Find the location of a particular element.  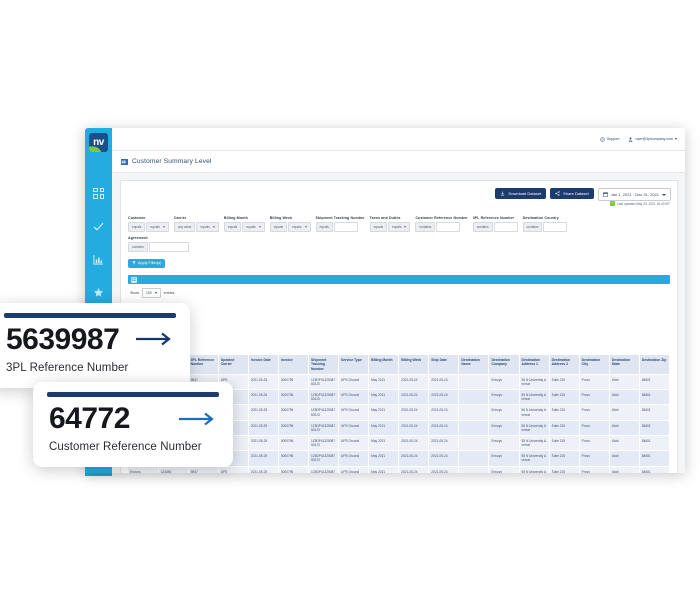

table-cell: Provo is located at coordinates (594, 428).